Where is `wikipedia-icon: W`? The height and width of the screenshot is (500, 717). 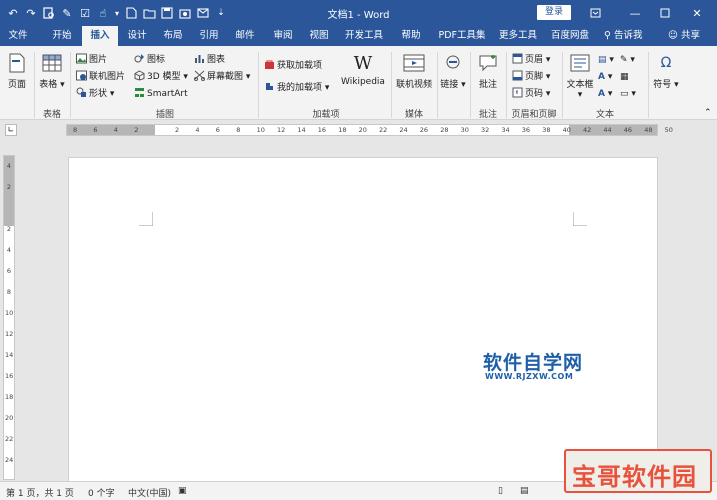 wikipedia-icon: W is located at coordinates (363, 63).